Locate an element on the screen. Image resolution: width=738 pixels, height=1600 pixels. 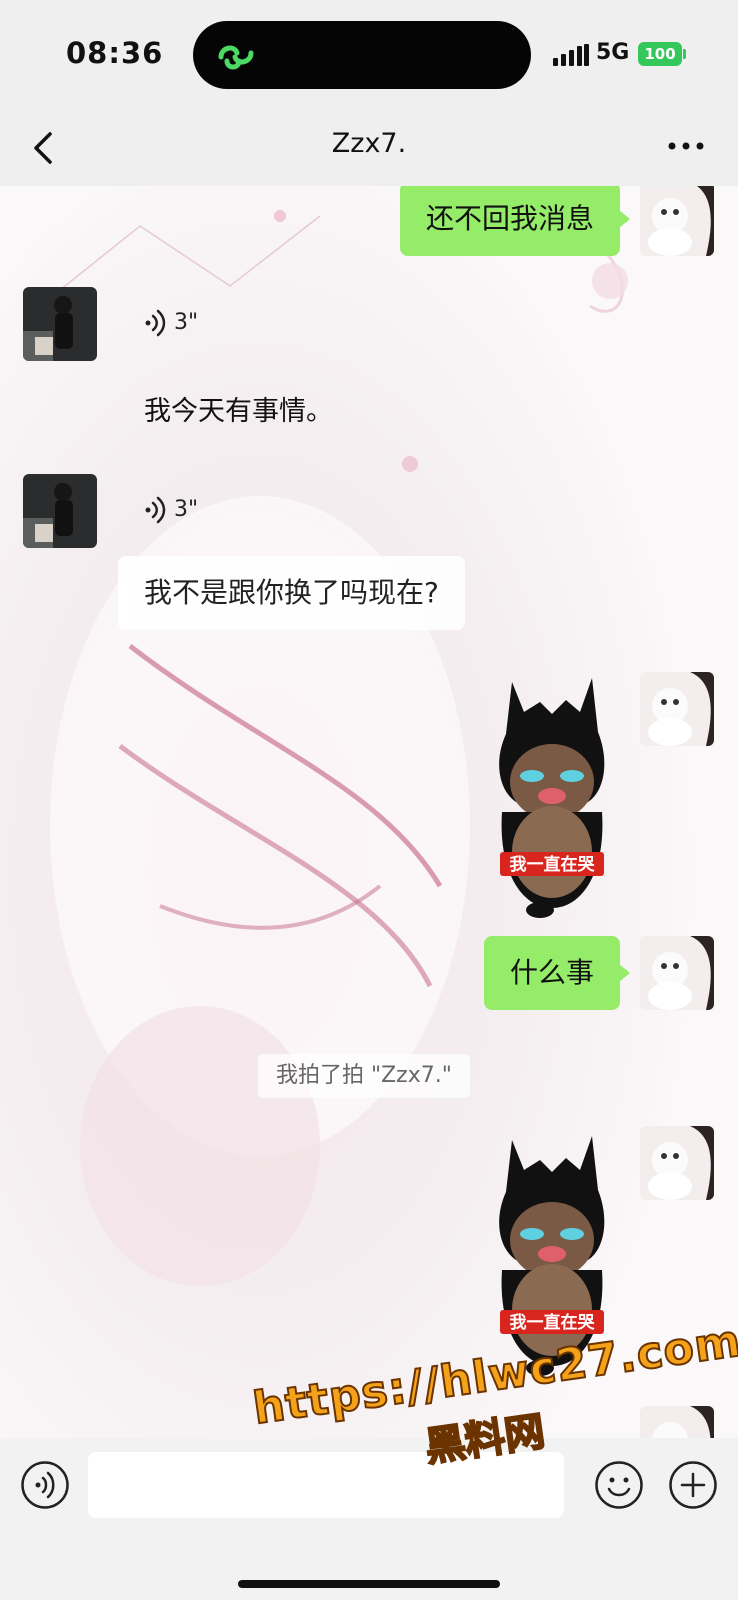
status-bar: 08:36 5G 100 is located at coordinates (369, 55).